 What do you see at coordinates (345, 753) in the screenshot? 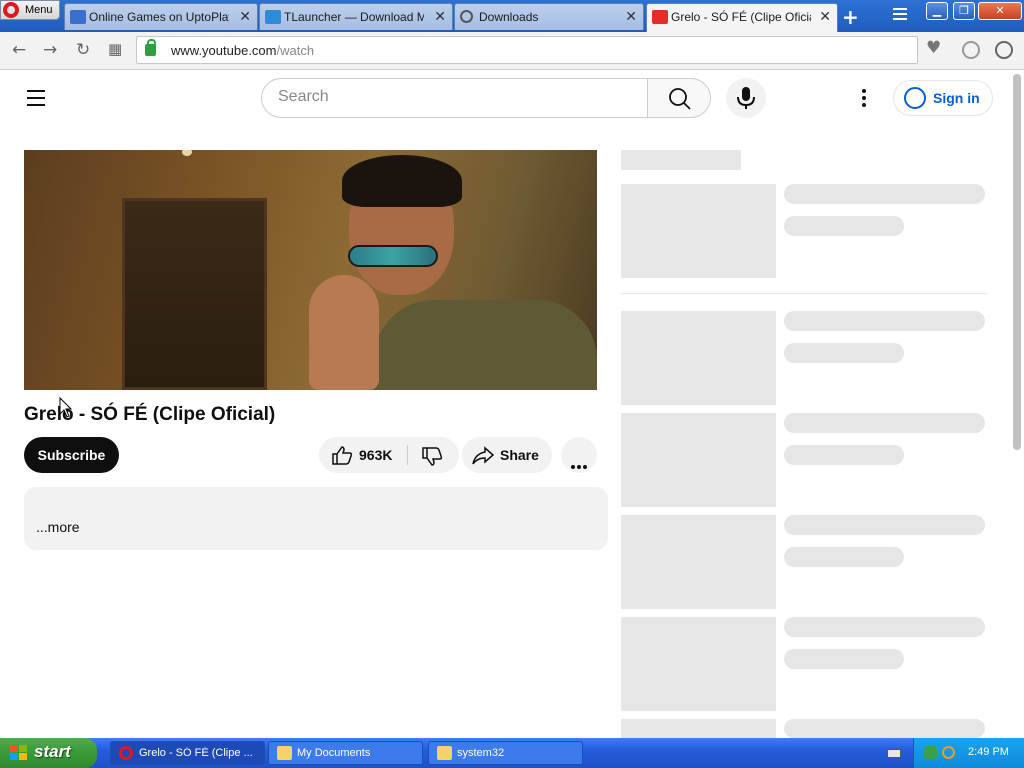
I see `taskbar-item-my-documents: My Documents` at bounding box center [345, 753].